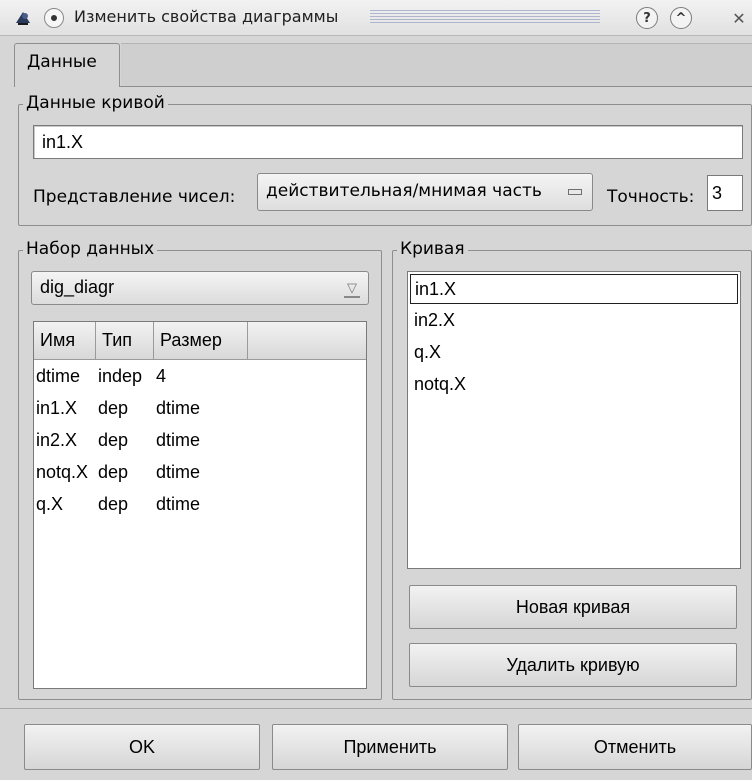 This screenshot has width=752, height=780. Describe the element at coordinates (65, 341) in the screenshot. I see `column-header-name: Имя` at that location.